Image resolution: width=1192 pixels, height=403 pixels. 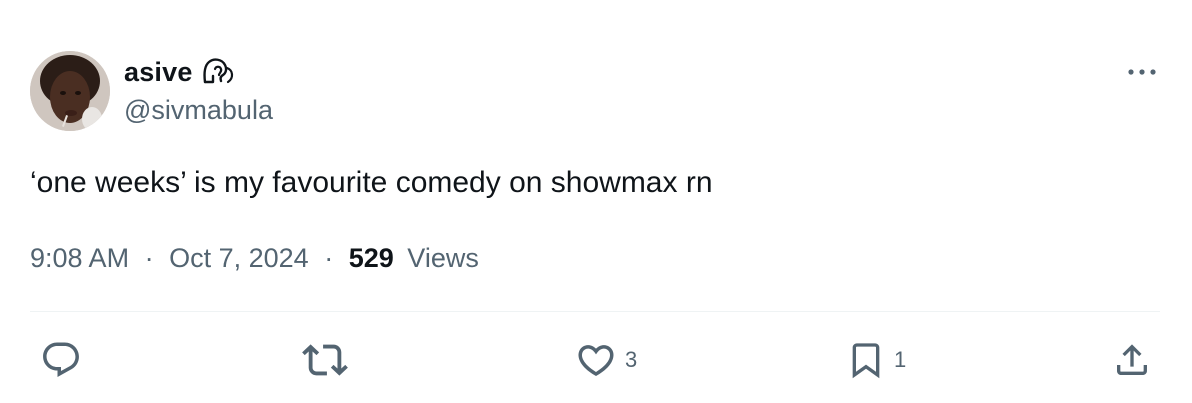 I want to click on bookmark-count: 1, so click(x=900, y=359).